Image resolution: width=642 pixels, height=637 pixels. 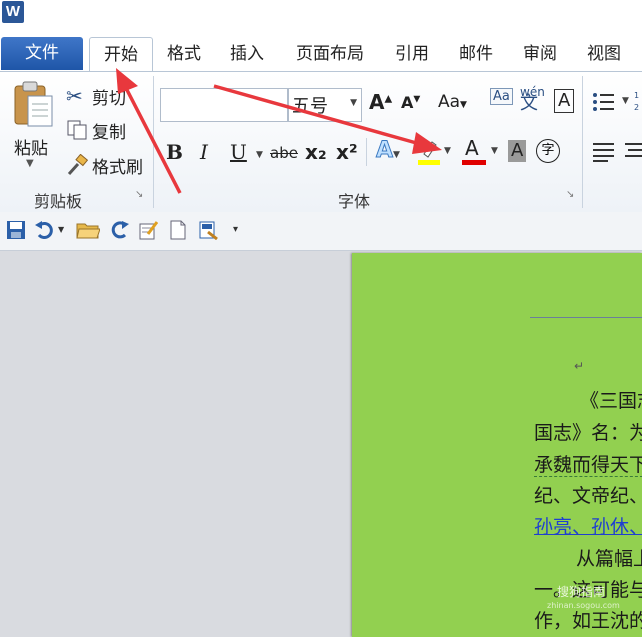 I want to click on arrow-to-home-tab, so click(x=149, y=131).